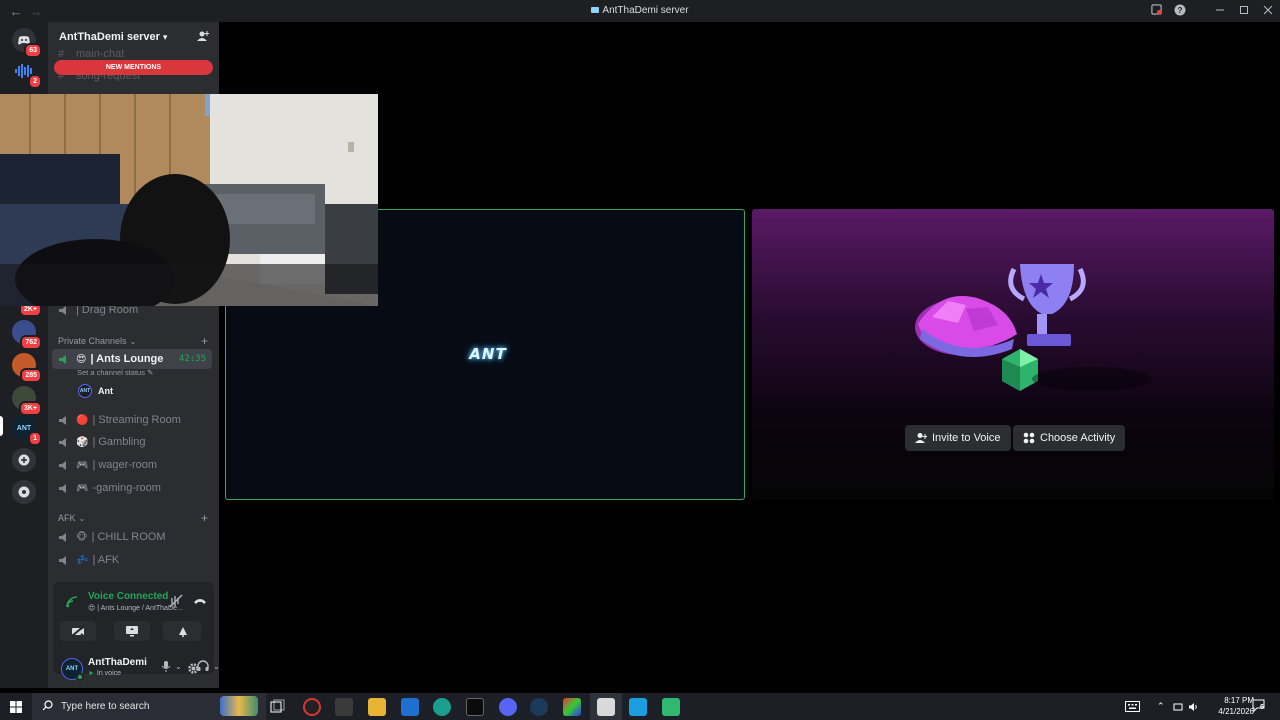  Describe the element at coordinates (95, 391) in the screenshot. I see `voice-user-ant: ANT Ant` at that location.